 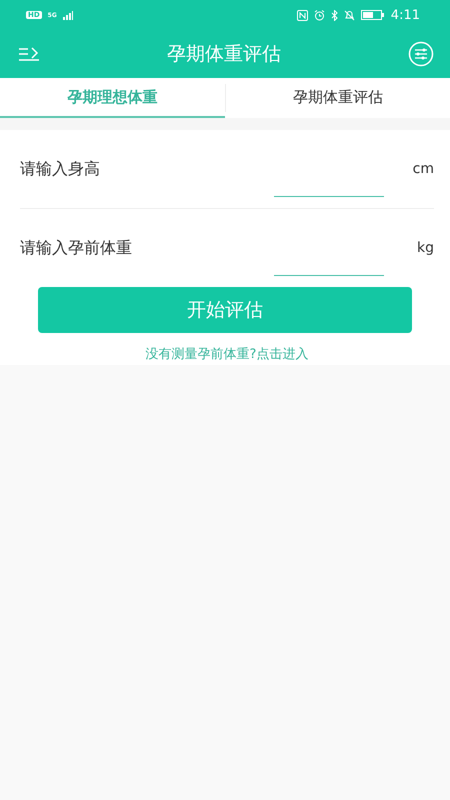 What do you see at coordinates (67, 15) in the screenshot?
I see `signal-icon` at bounding box center [67, 15].